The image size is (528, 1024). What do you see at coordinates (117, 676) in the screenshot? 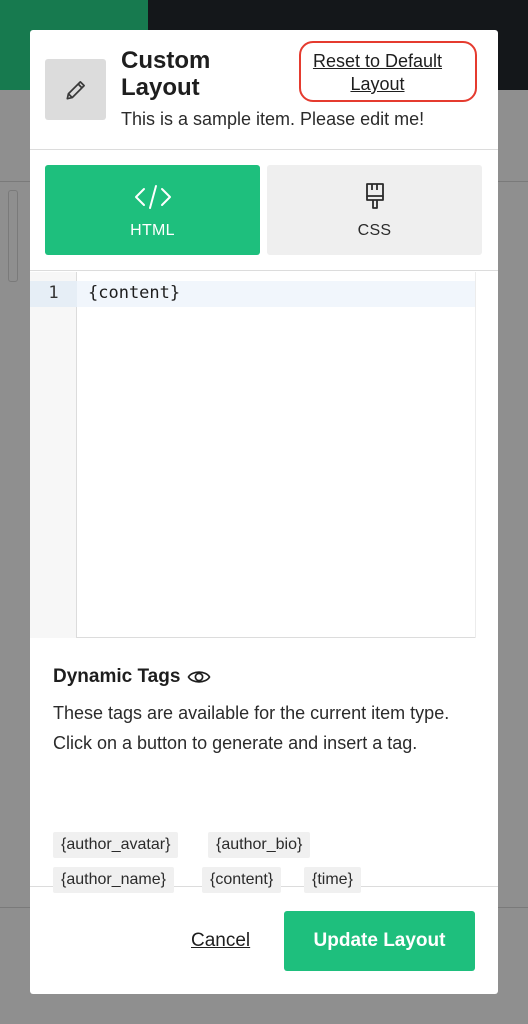
I see `dynamic-tags-title: Dynamic Tags` at bounding box center [117, 676].